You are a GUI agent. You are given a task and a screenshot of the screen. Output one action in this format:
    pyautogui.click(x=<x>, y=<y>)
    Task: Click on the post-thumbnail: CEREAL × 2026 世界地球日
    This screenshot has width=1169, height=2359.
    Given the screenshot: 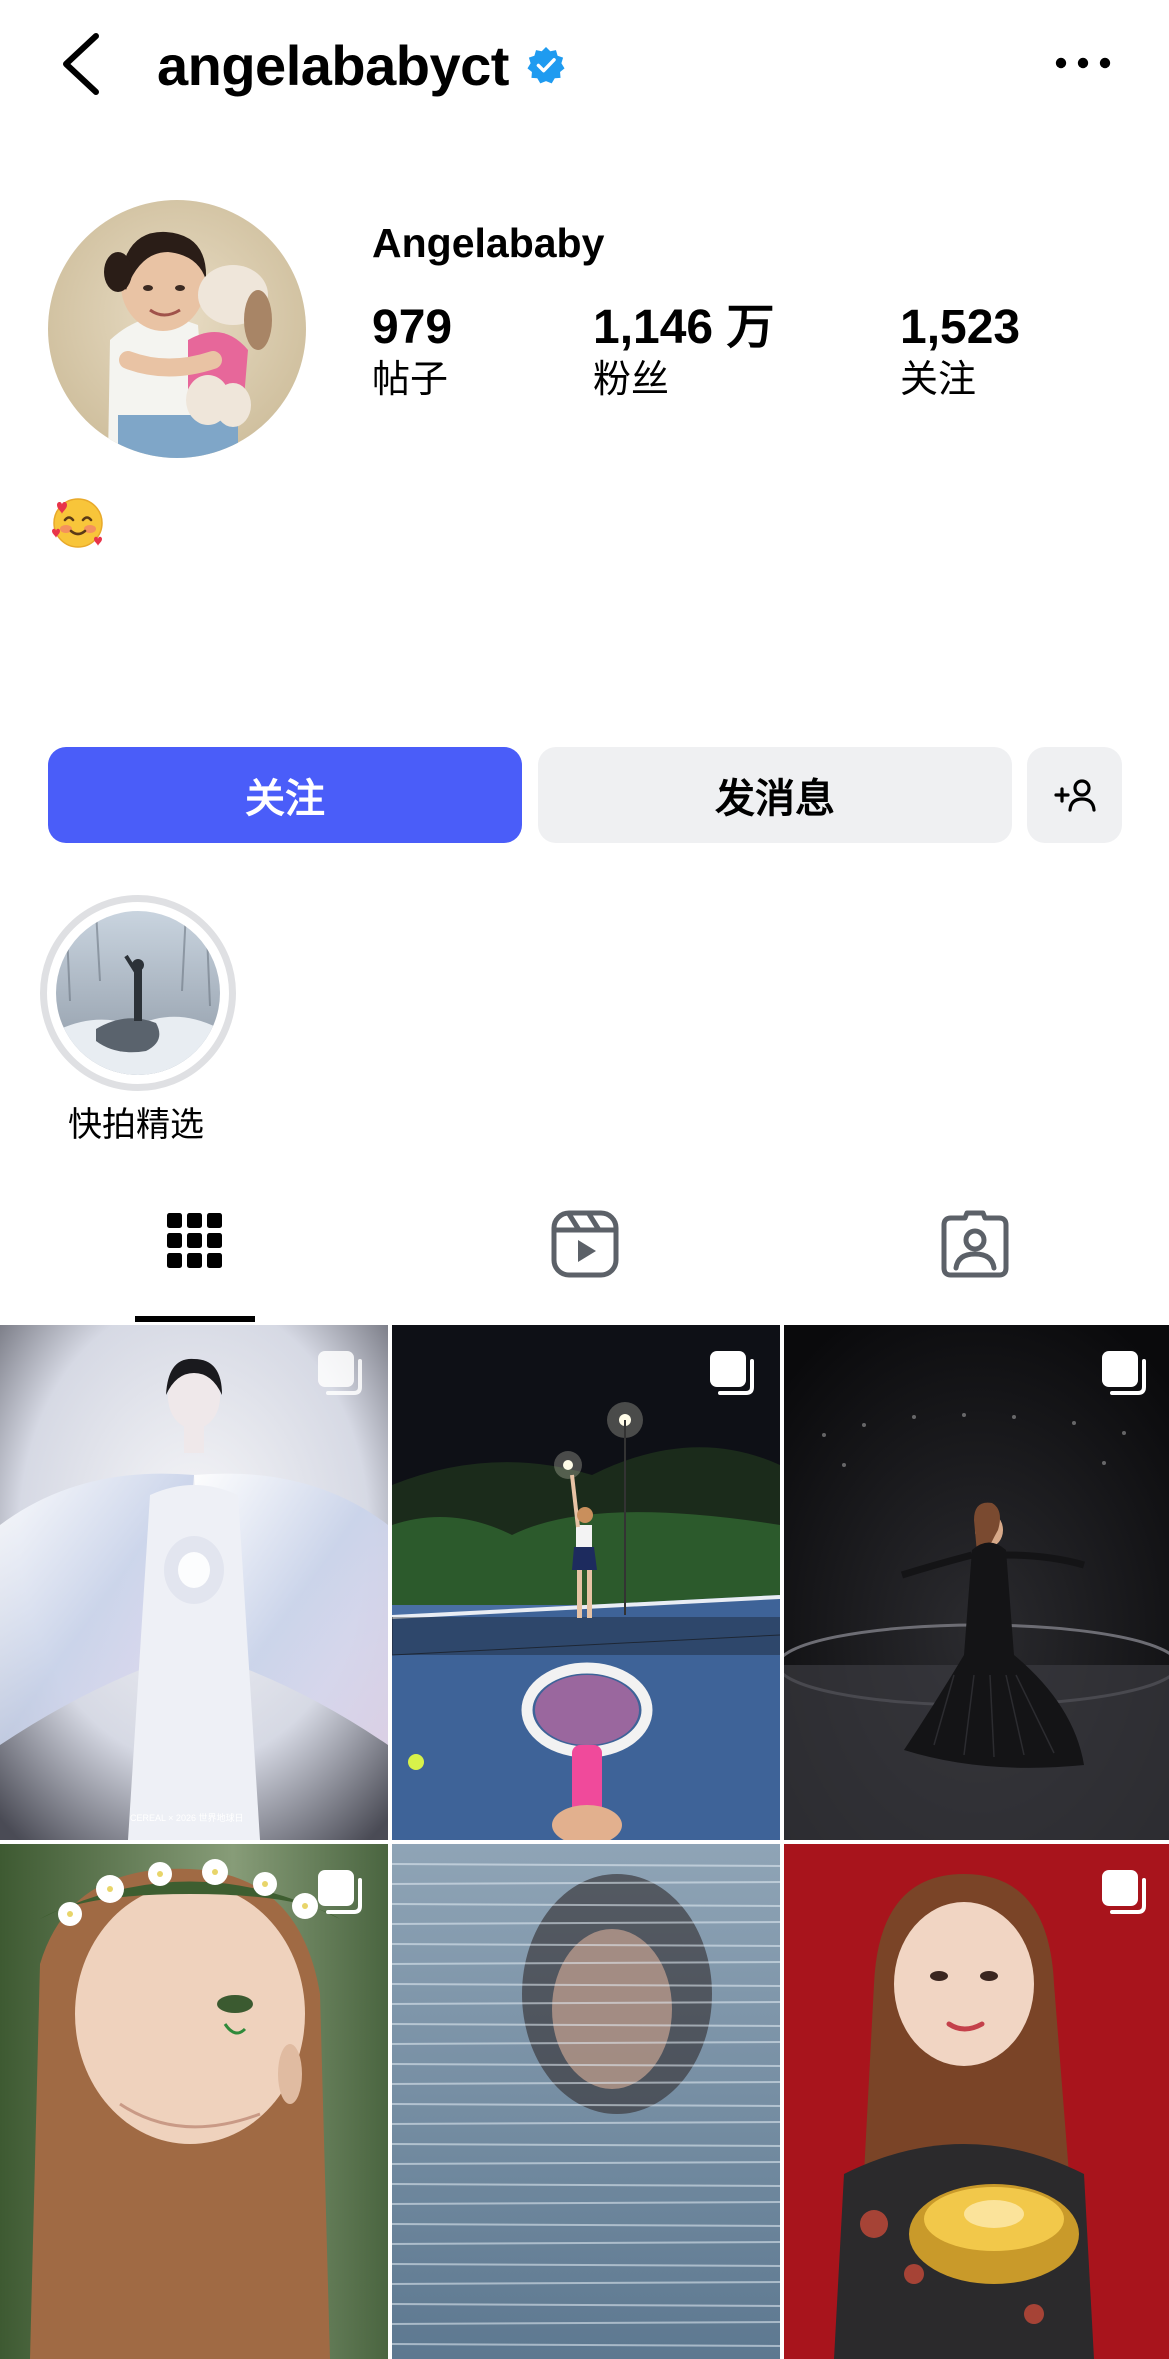 What is the action you would take?
    pyautogui.click(x=194, y=1582)
    